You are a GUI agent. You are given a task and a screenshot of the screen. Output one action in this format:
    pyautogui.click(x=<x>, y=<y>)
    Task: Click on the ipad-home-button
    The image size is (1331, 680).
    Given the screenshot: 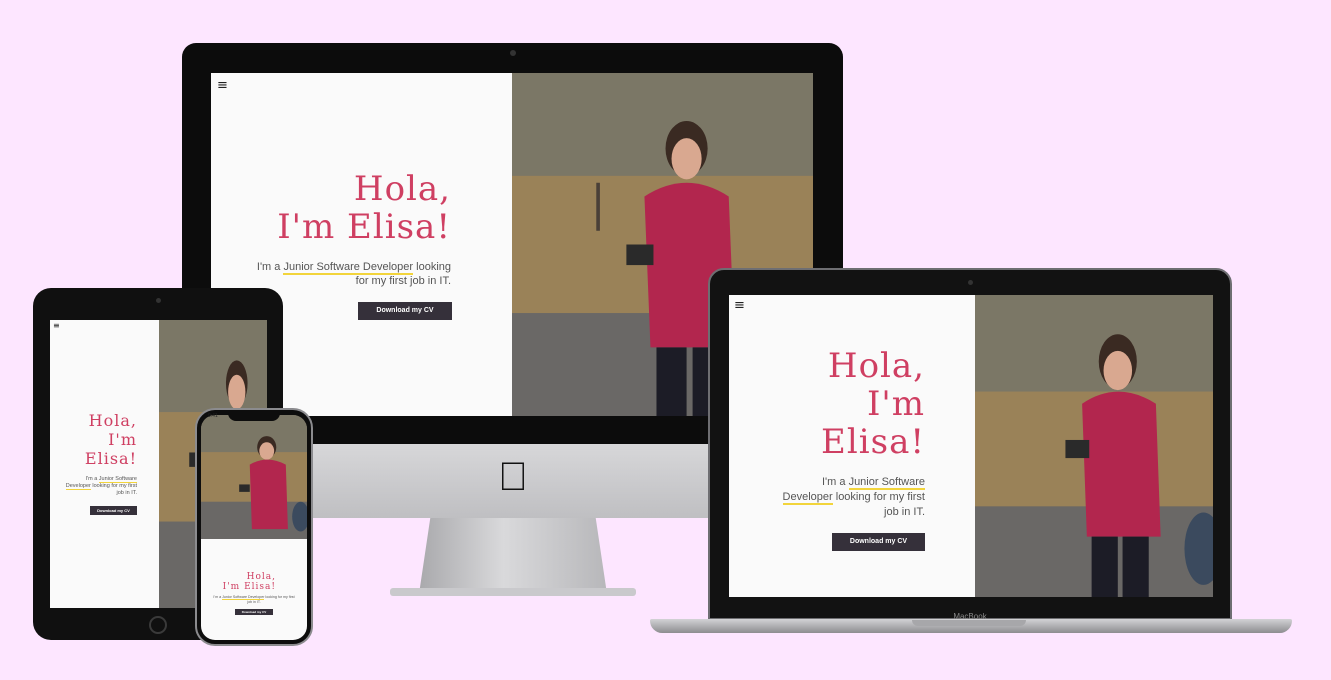 What is the action you would take?
    pyautogui.click(x=158, y=625)
    